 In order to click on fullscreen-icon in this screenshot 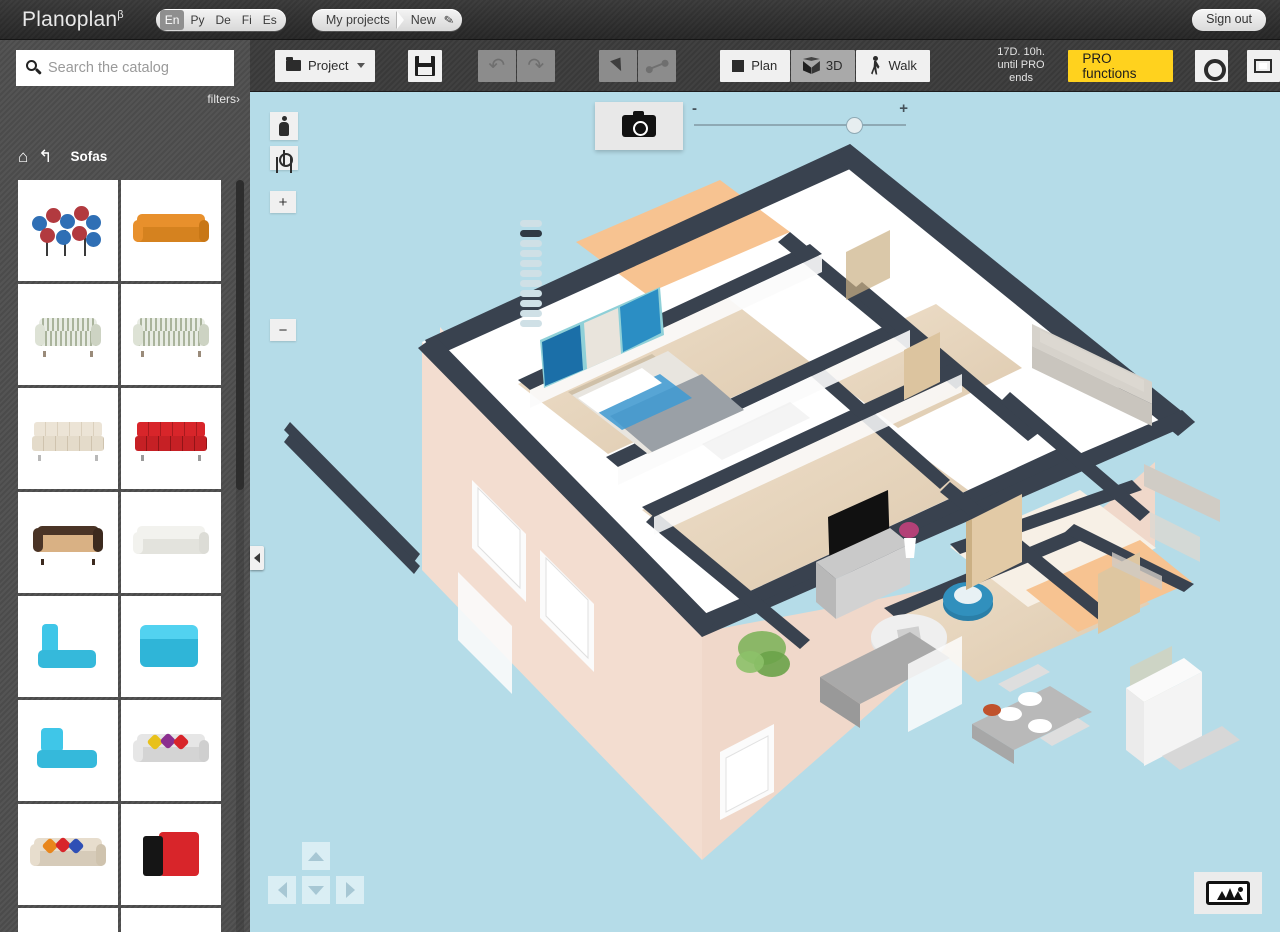, I will do `click(1263, 65)`.